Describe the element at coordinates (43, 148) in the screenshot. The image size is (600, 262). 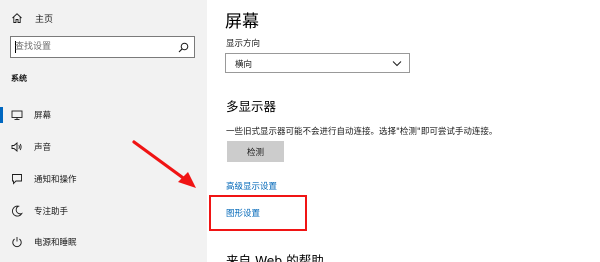
I see `sidebar-item-label: 声音` at that location.